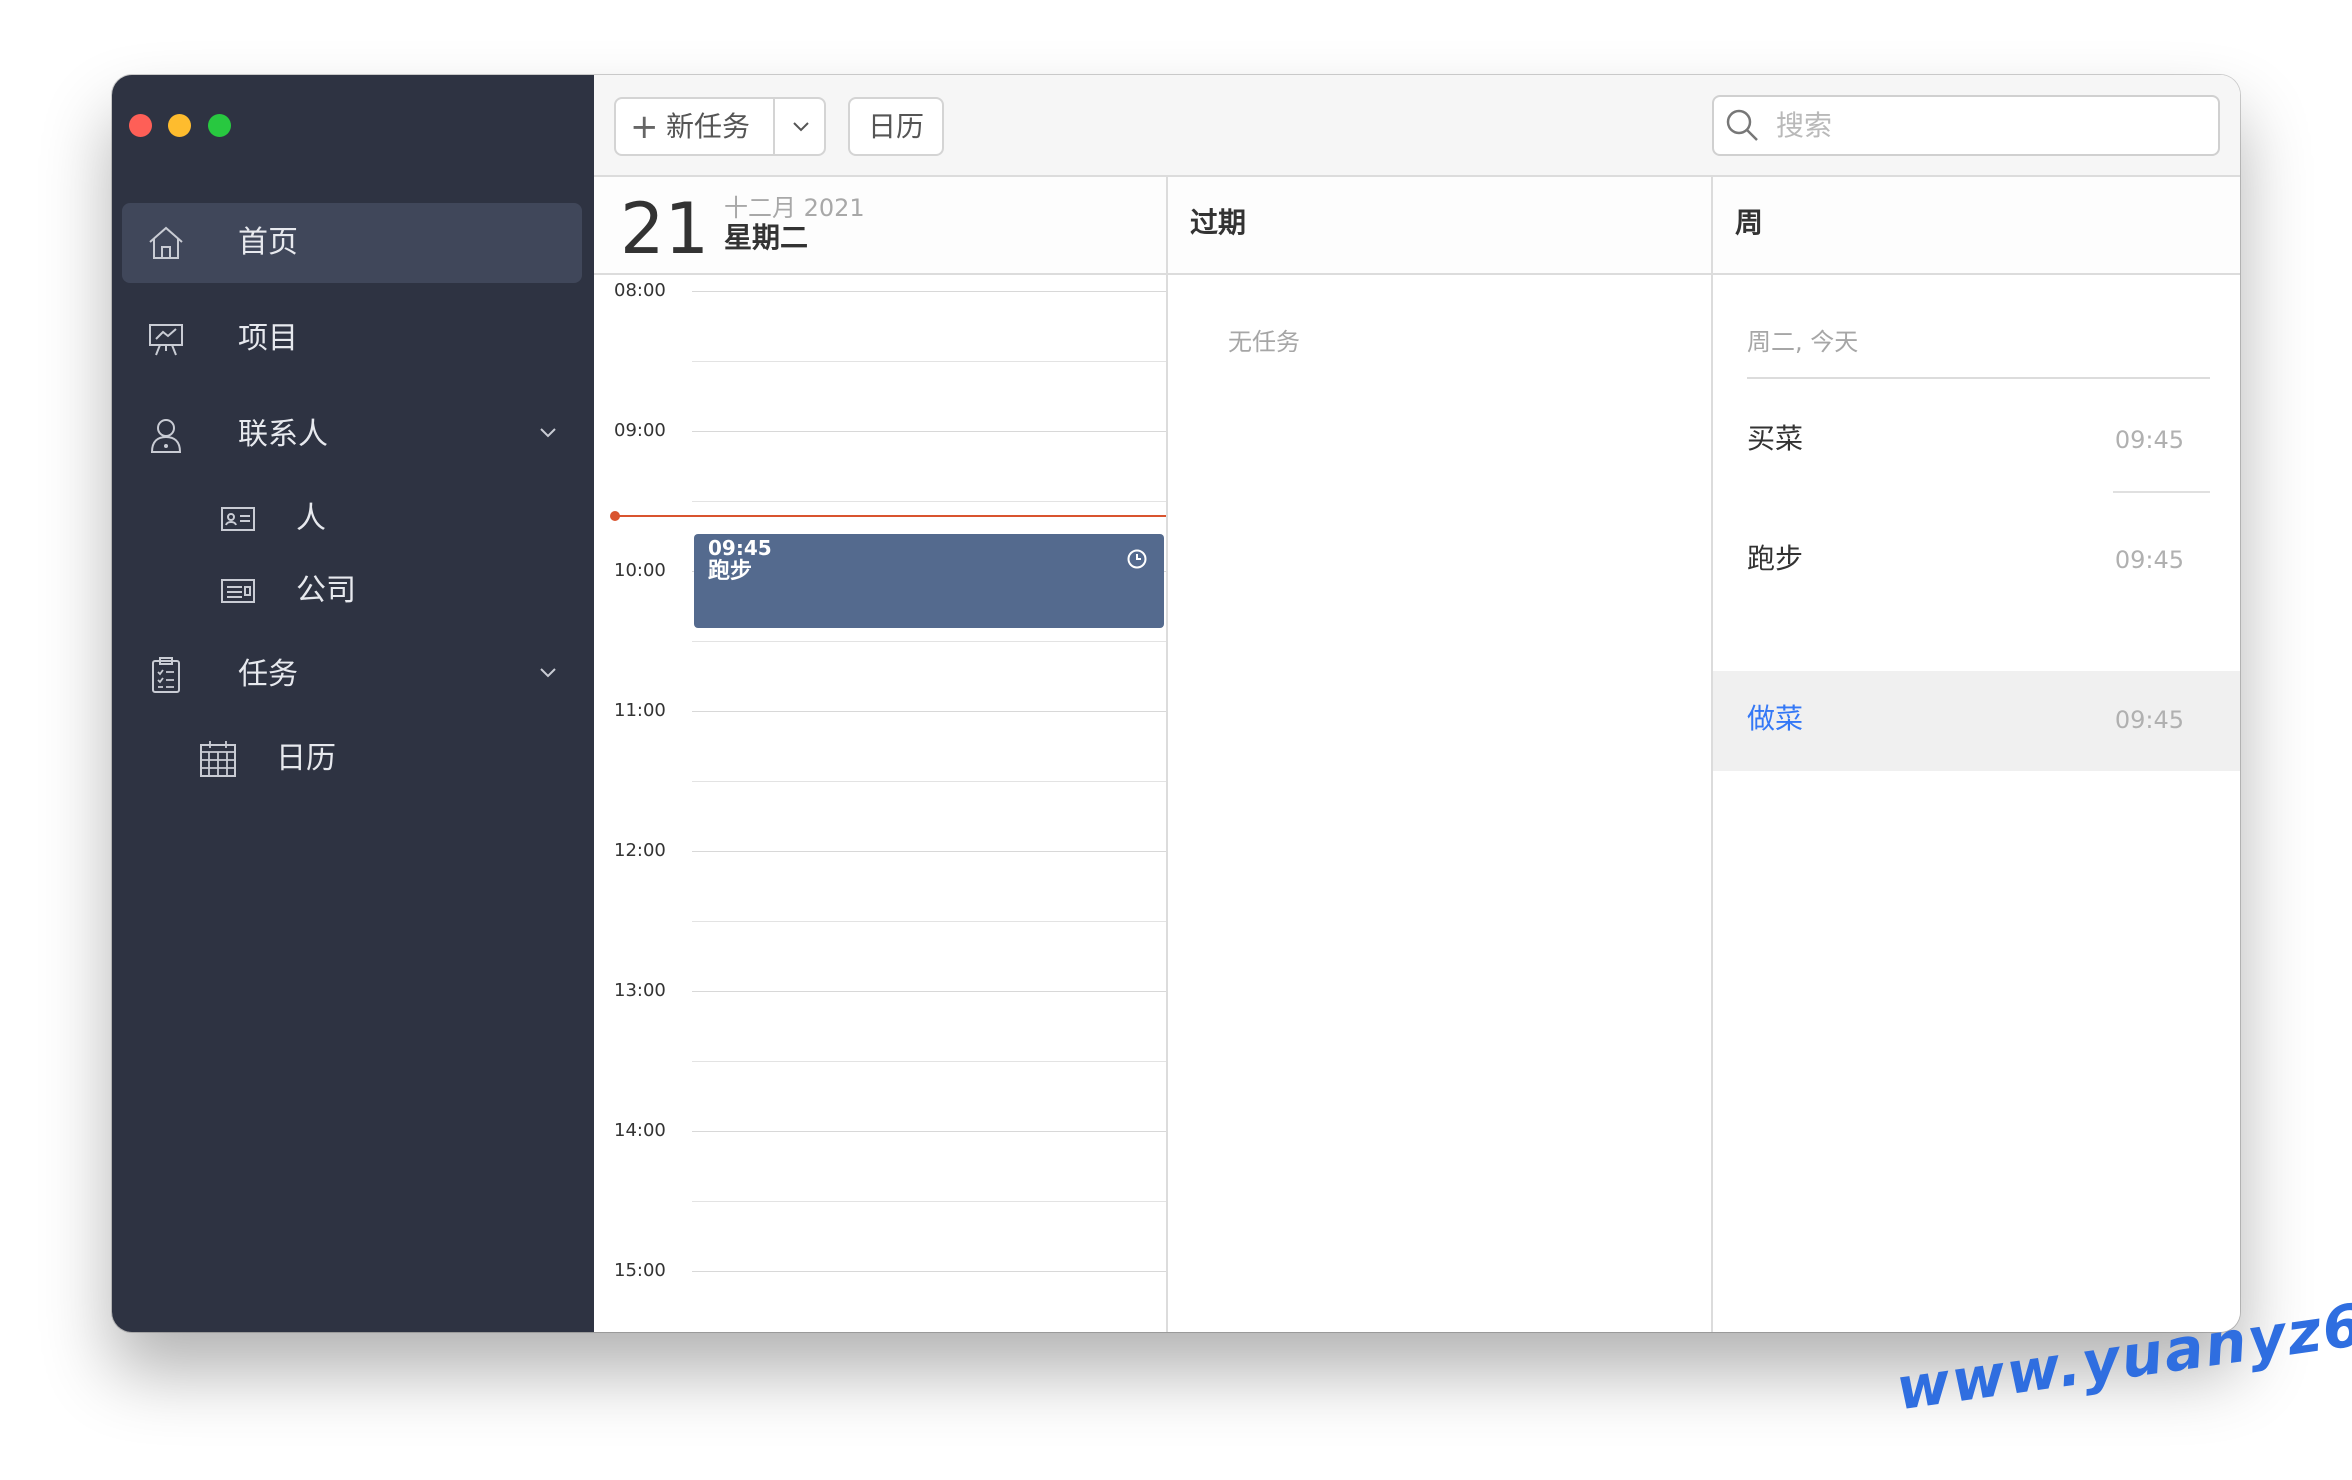  Describe the element at coordinates (1976, 721) in the screenshot. I see `task-item-cooking: 做菜 09:45` at that location.